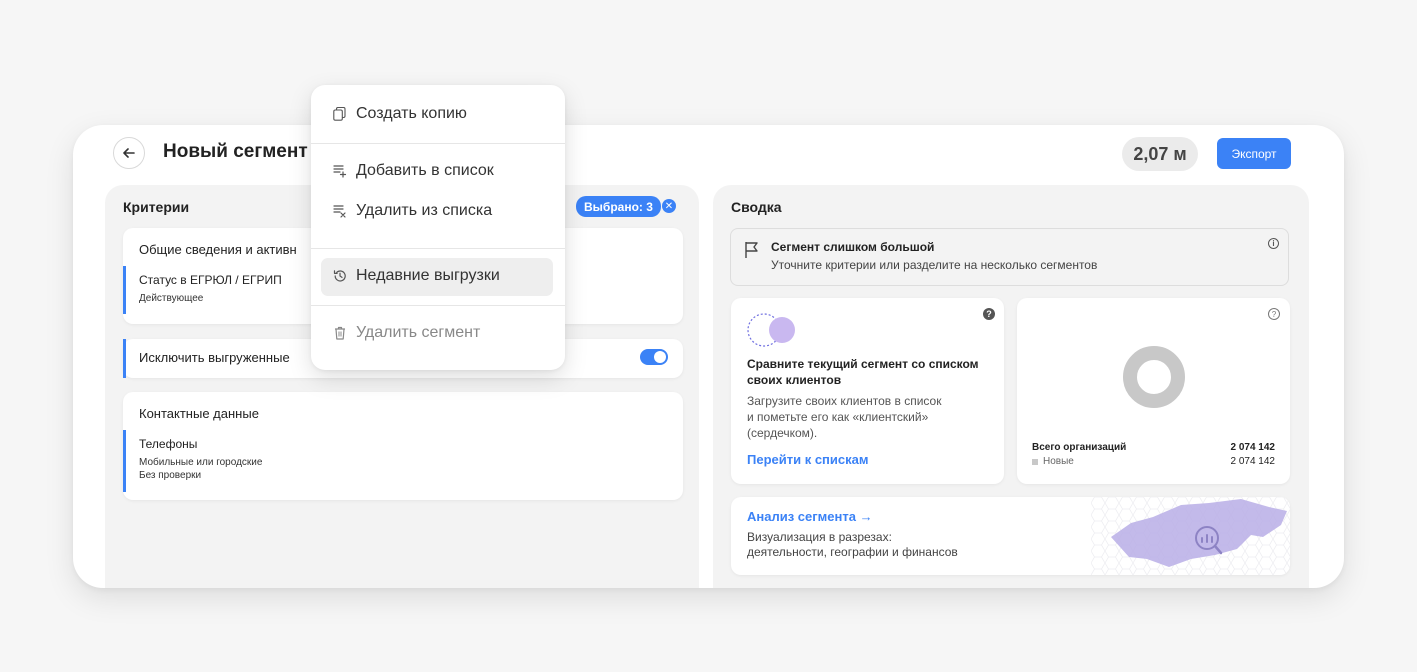 This screenshot has width=1417, height=672. I want to click on export-button: Экспорт, so click(1254, 153).